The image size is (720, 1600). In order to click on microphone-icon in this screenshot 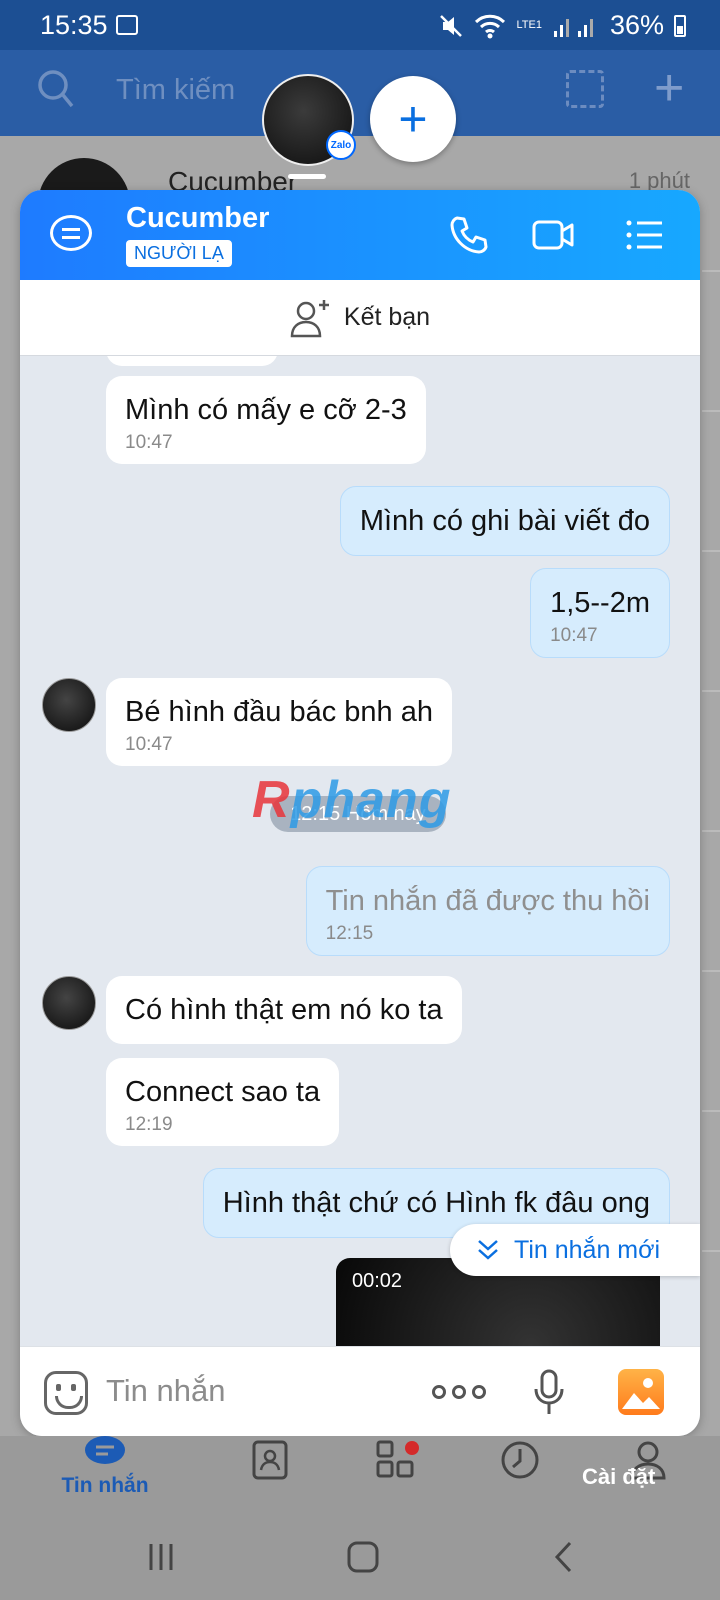, I will do `click(549, 1393)`.